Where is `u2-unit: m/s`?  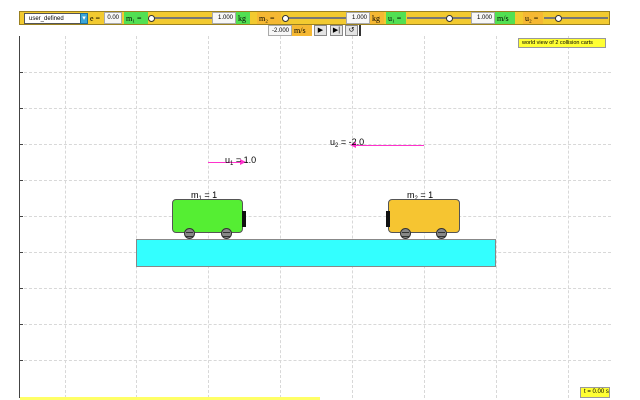 u2-unit: m/s is located at coordinates (302, 30).